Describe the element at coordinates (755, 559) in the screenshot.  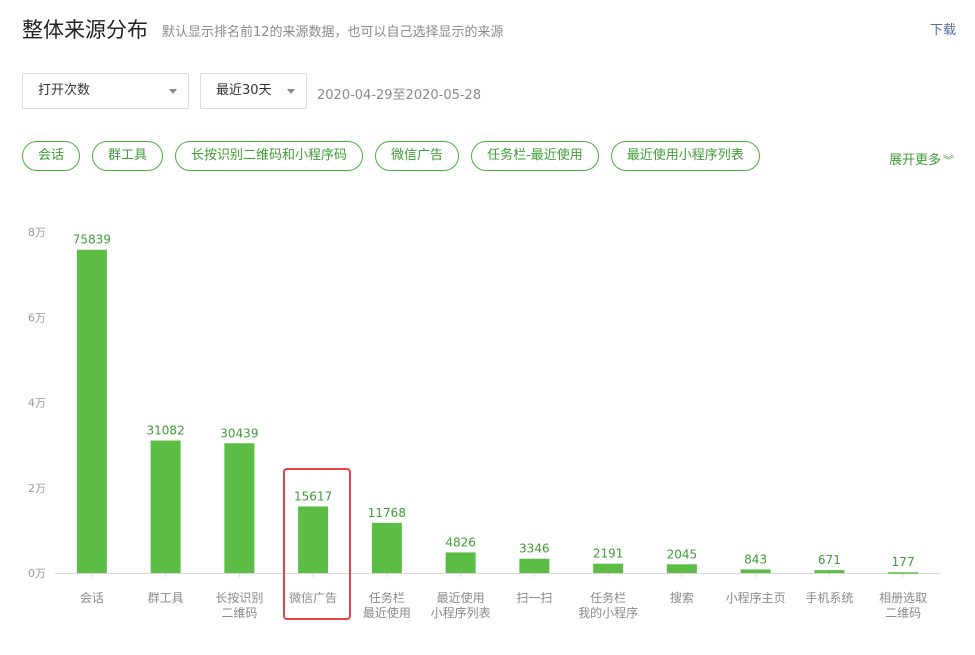
I see `bar-value-label: 843` at that location.